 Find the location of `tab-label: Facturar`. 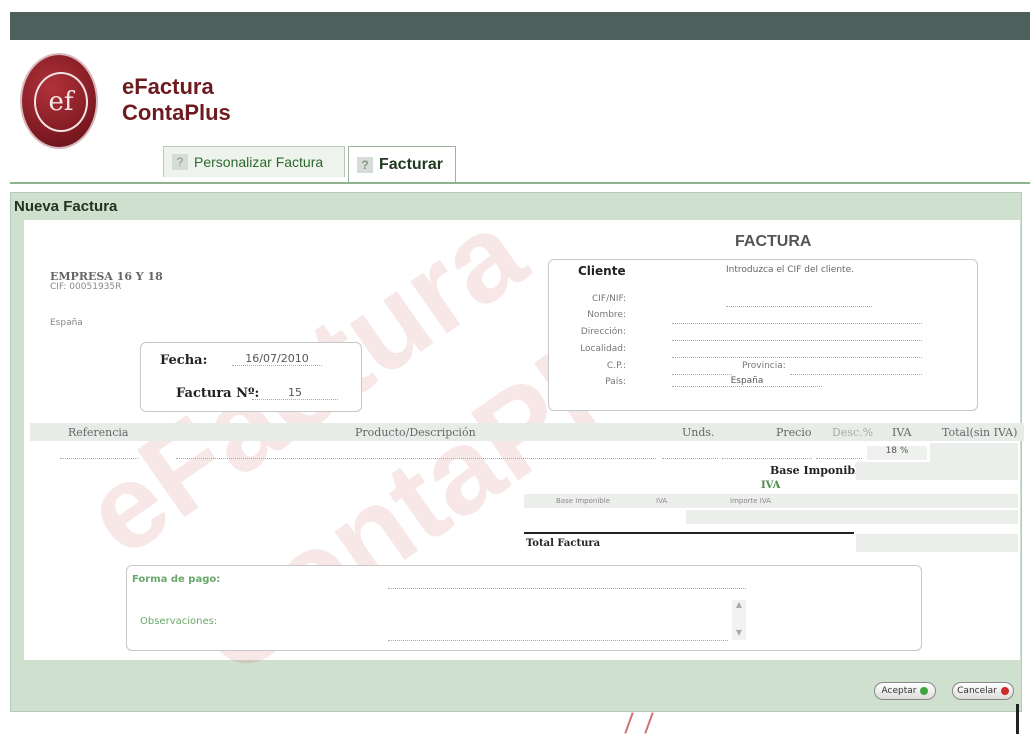

tab-label: Facturar is located at coordinates (411, 164).